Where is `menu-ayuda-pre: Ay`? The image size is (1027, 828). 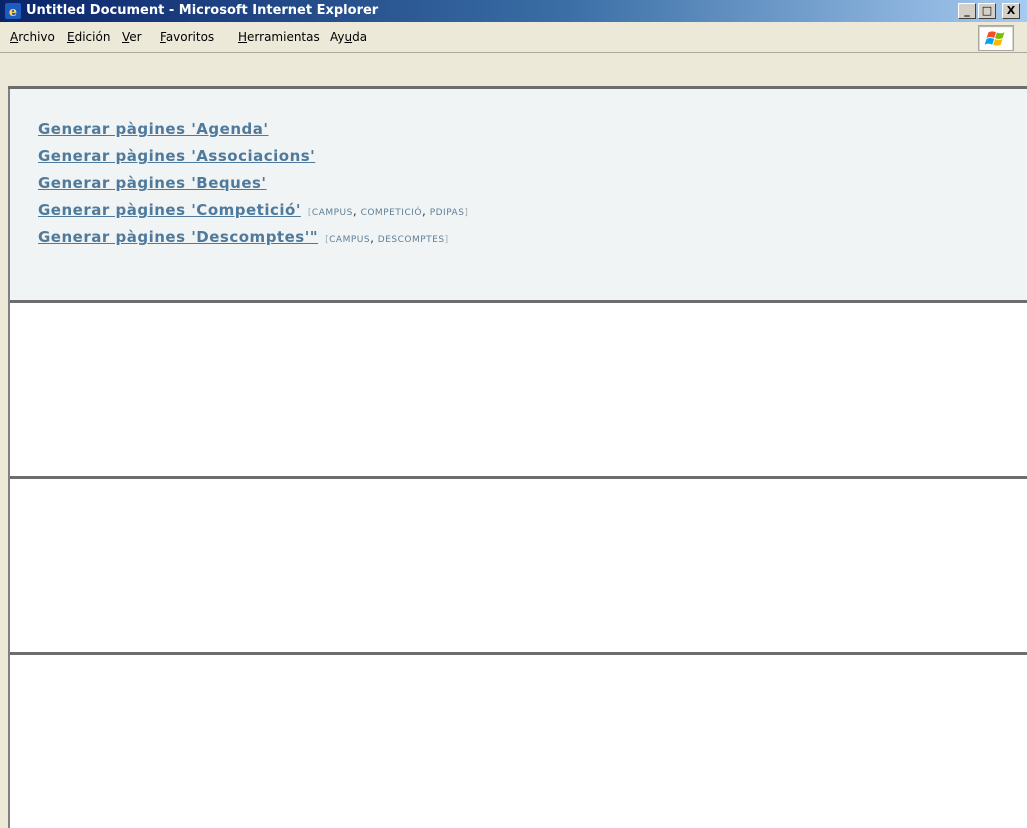
menu-ayuda-pre: Ay is located at coordinates (337, 37).